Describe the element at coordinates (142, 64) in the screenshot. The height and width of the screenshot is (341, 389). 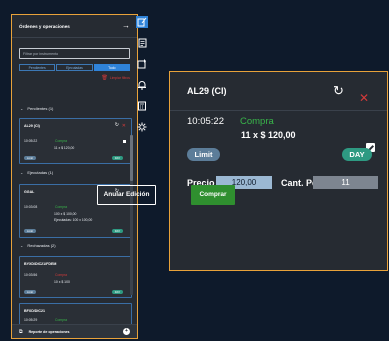
I see `add-list-icon` at that location.